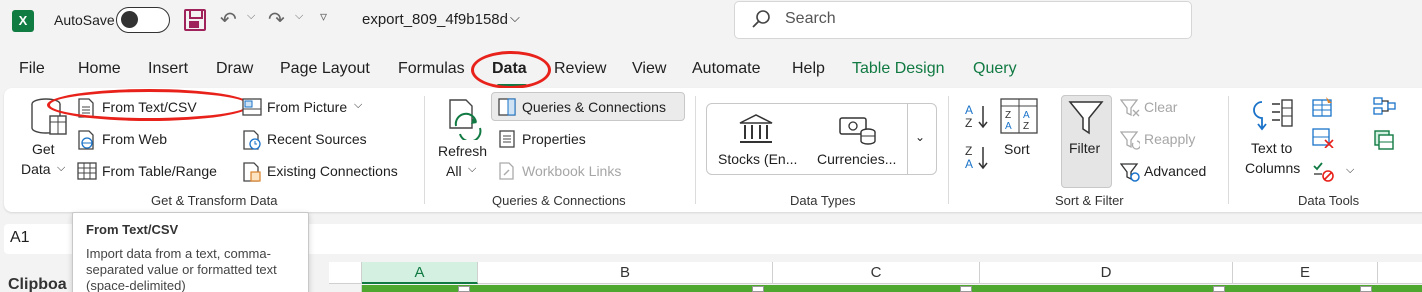 Image resolution: width=1422 pixels, height=292 pixels. What do you see at coordinates (159, 171) in the screenshot?
I see `from-table-range-button: From Table/Range` at bounding box center [159, 171].